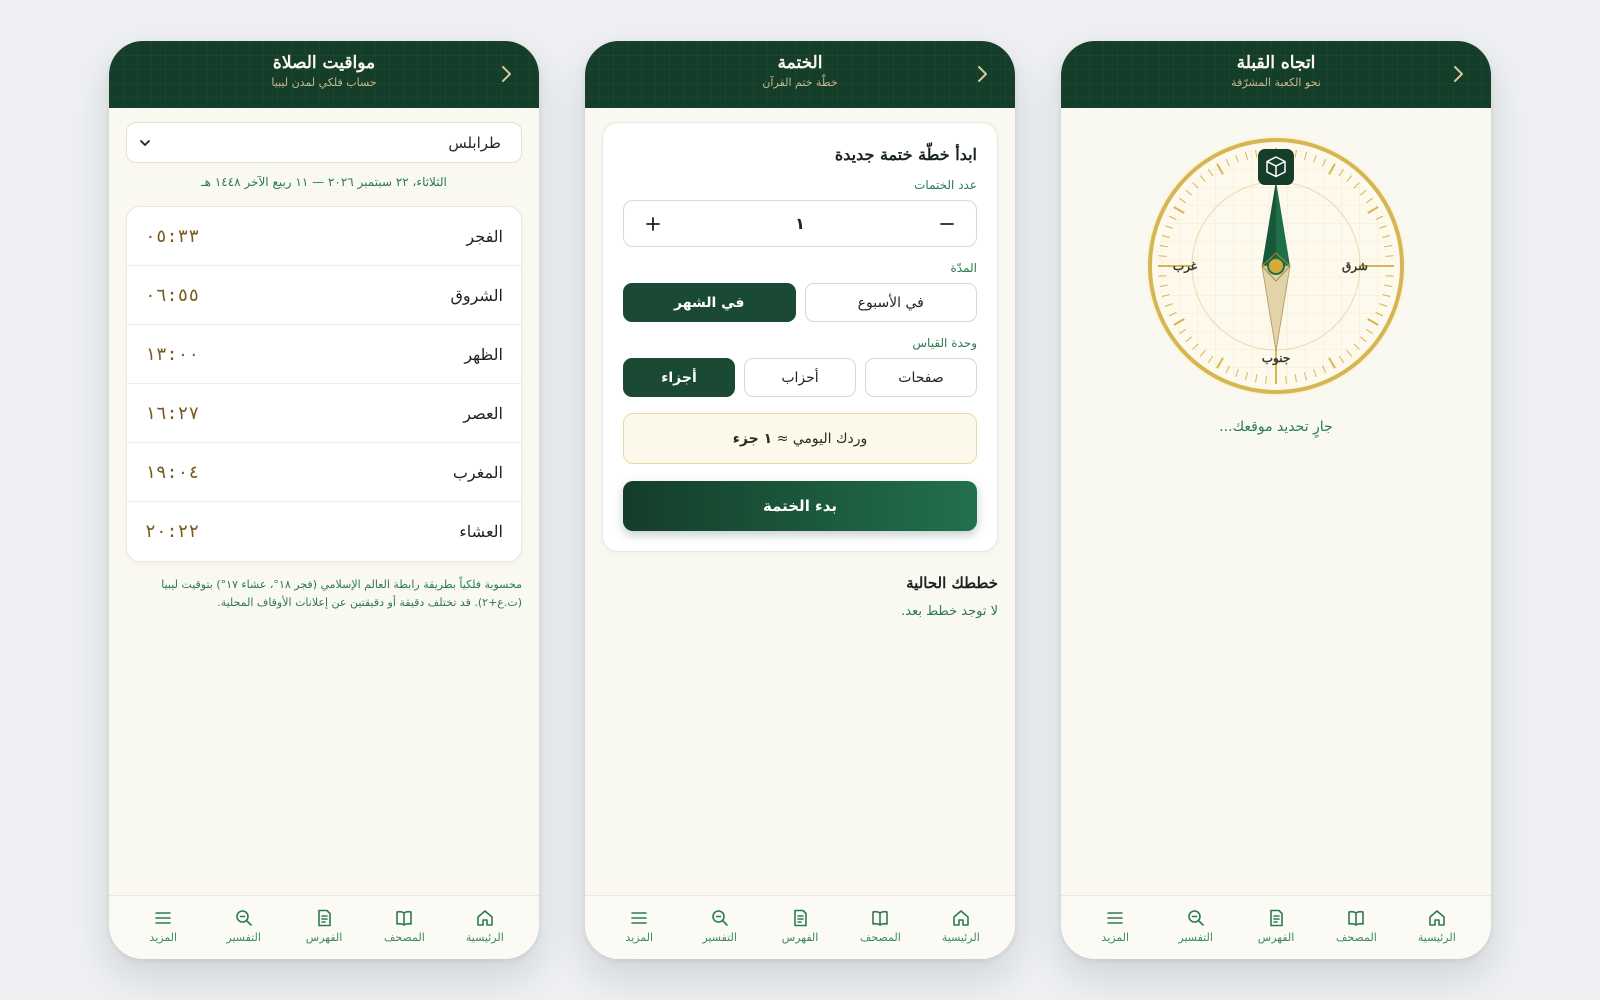 The width and height of the screenshot is (1600, 1000). Describe the element at coordinates (484, 236) in the screenshot. I see `prayer-name: الفجر` at that location.